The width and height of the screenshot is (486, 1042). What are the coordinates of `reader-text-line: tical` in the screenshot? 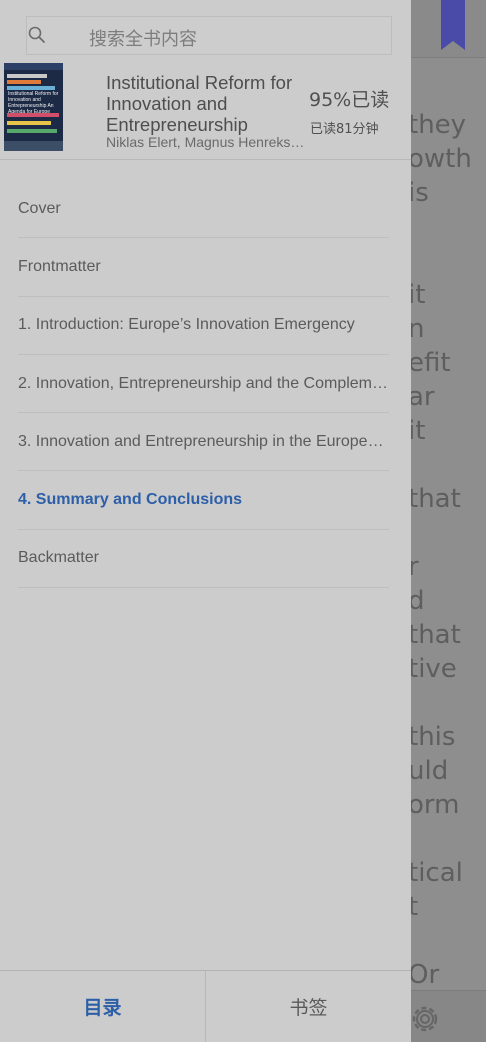 It's located at (435, 873).